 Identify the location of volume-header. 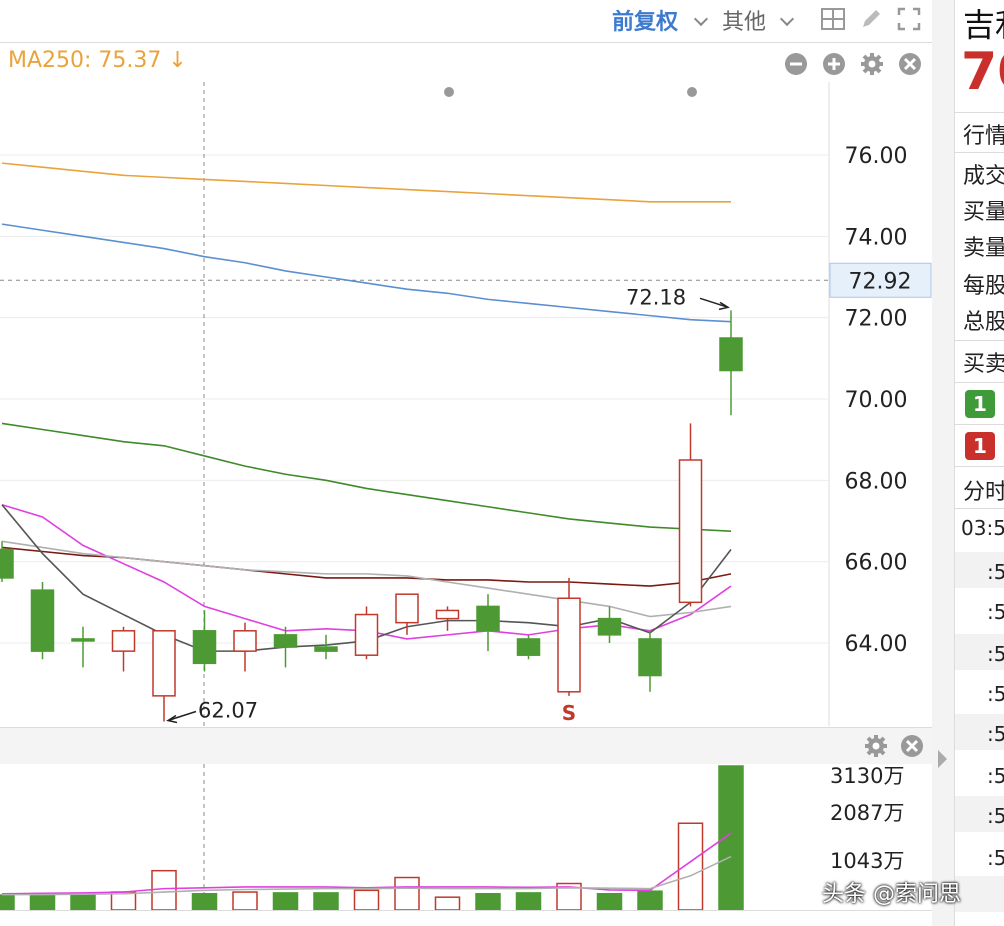
(466, 746).